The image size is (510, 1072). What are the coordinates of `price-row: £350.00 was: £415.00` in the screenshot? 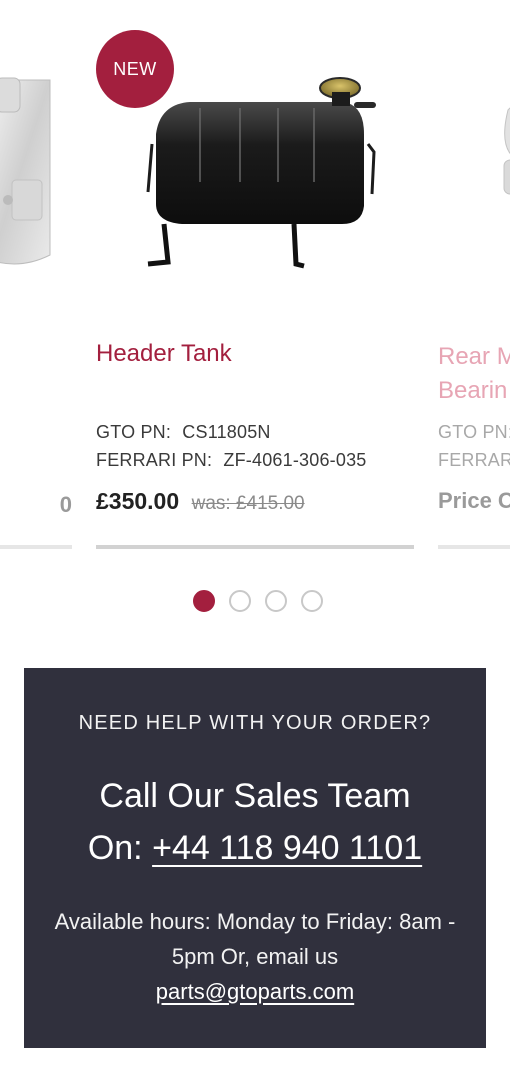 It's located at (200, 501).